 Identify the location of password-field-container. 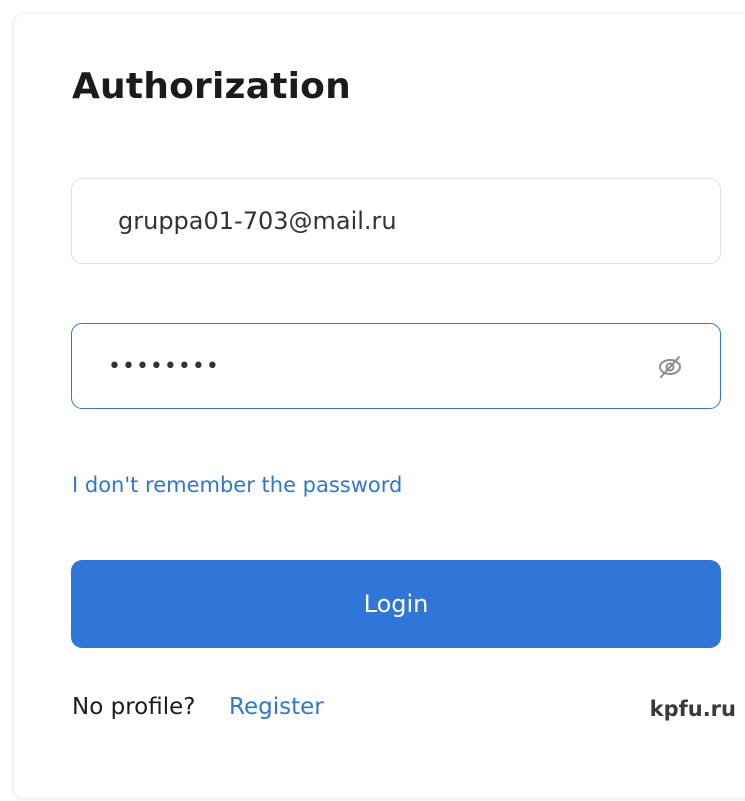
(396, 366).